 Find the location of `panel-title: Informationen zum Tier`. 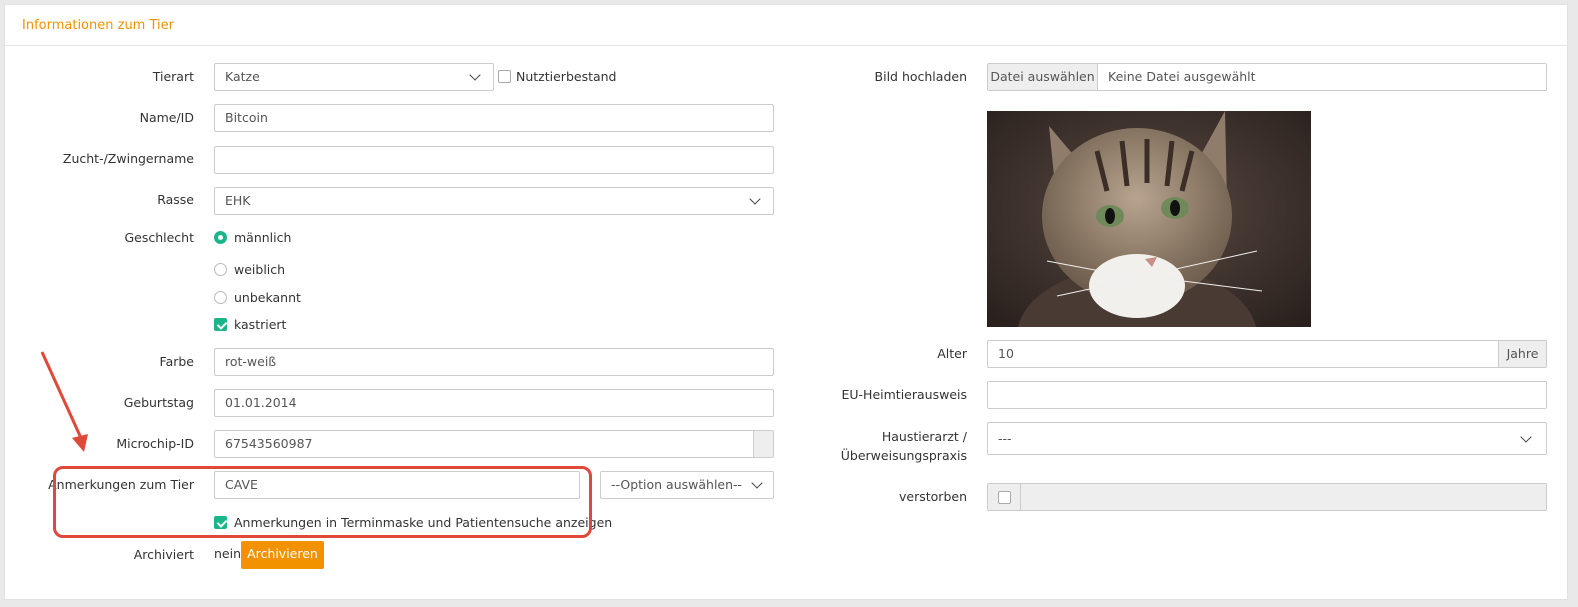

panel-title: Informationen zum Tier is located at coordinates (98, 25).